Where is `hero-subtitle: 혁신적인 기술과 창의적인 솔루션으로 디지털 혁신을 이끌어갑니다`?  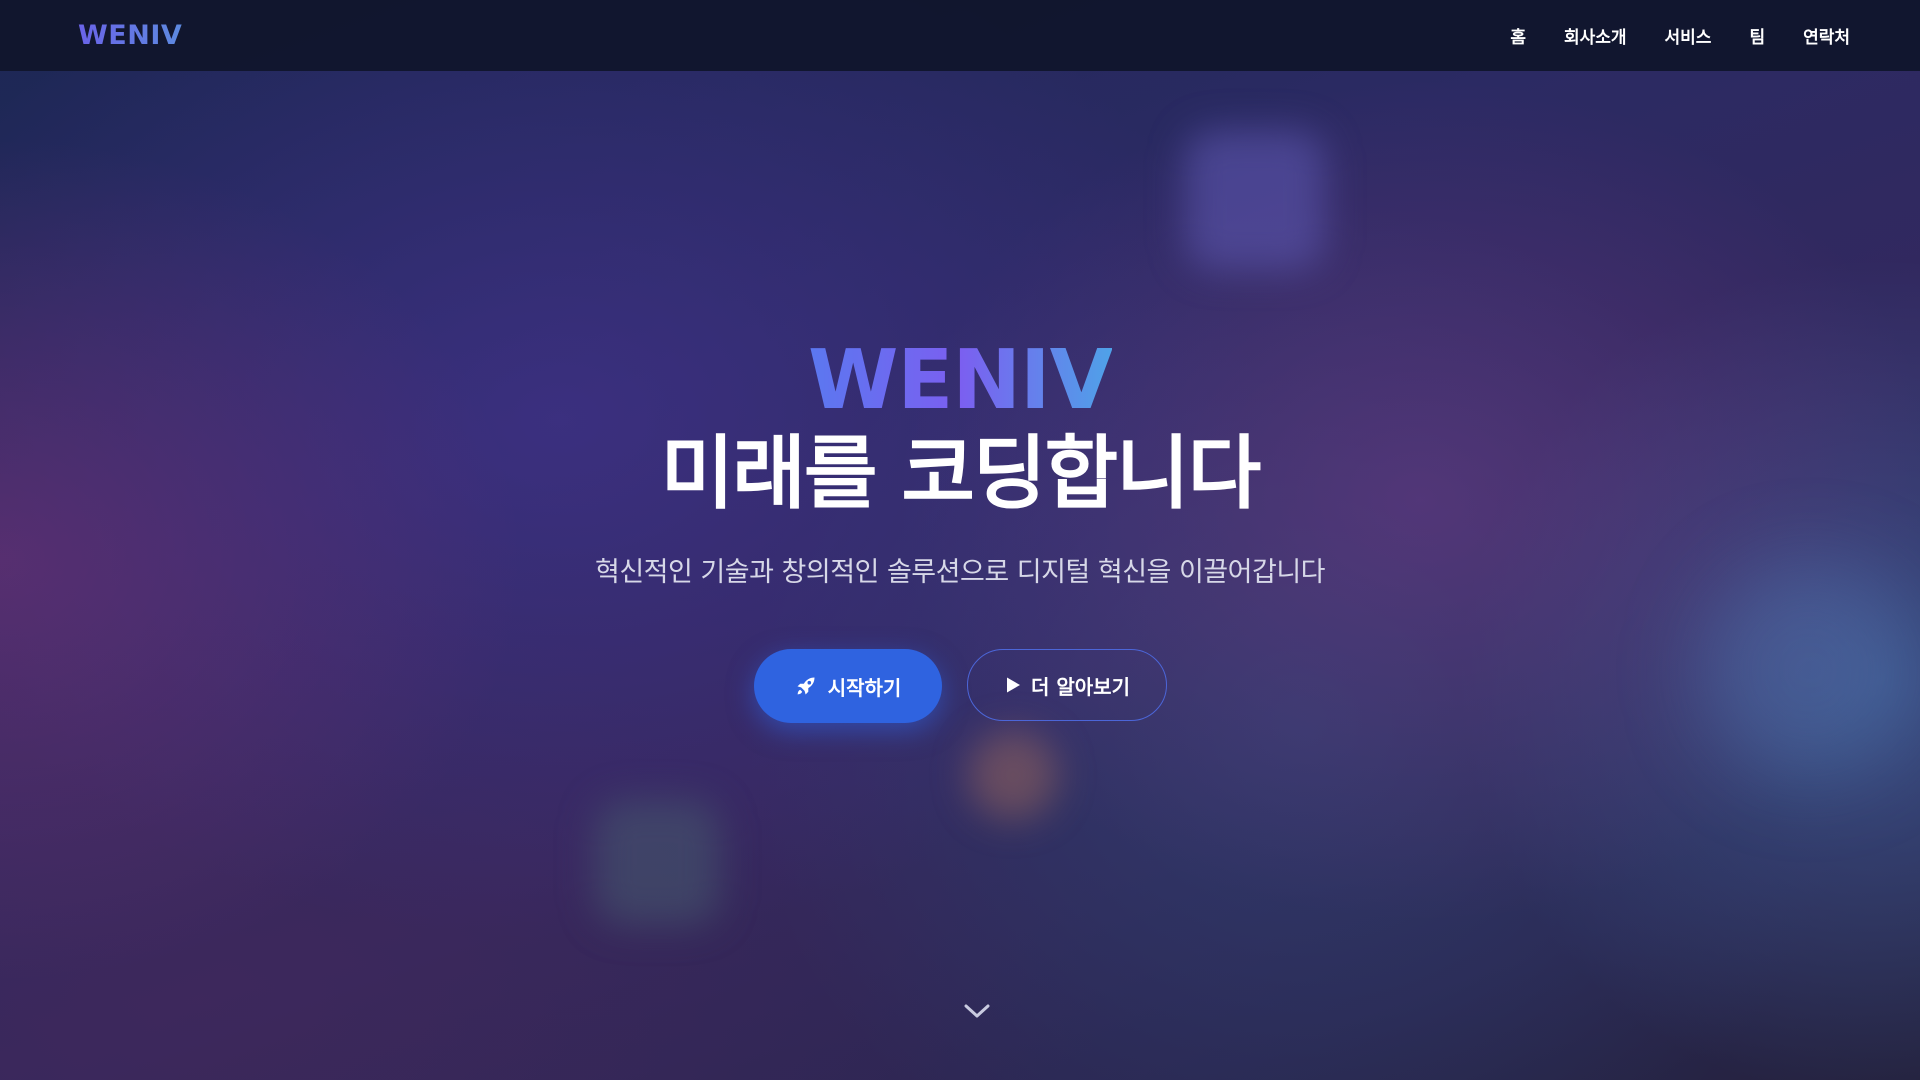
hero-subtitle: 혁신적인 기술과 창의적인 솔루션으로 디지털 혁신을 이끌어갑니다 is located at coordinates (960, 572).